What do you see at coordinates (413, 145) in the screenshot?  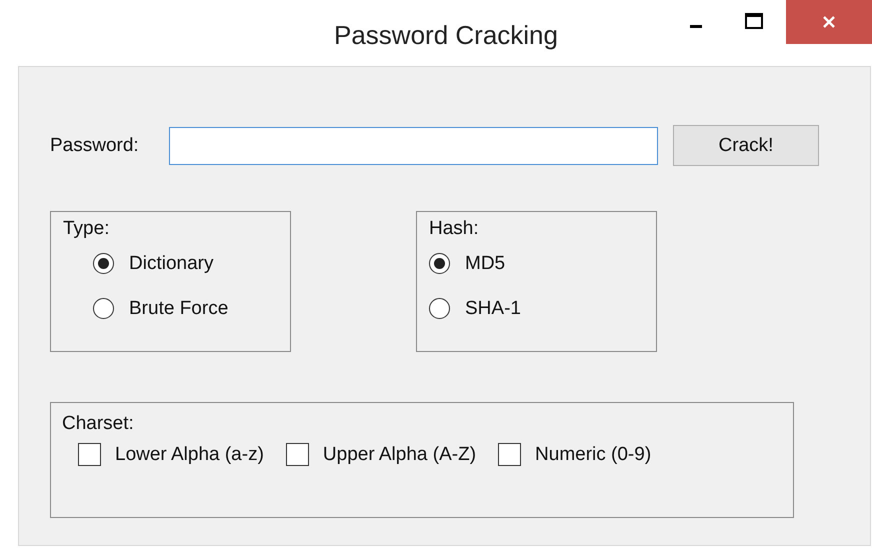 I see `password-field` at bounding box center [413, 145].